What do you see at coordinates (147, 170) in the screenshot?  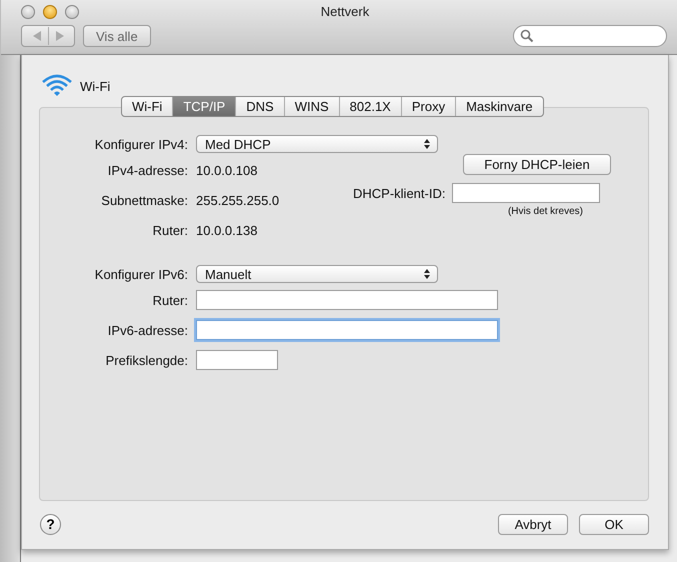 I see `field-label: IPv4-adresse:` at bounding box center [147, 170].